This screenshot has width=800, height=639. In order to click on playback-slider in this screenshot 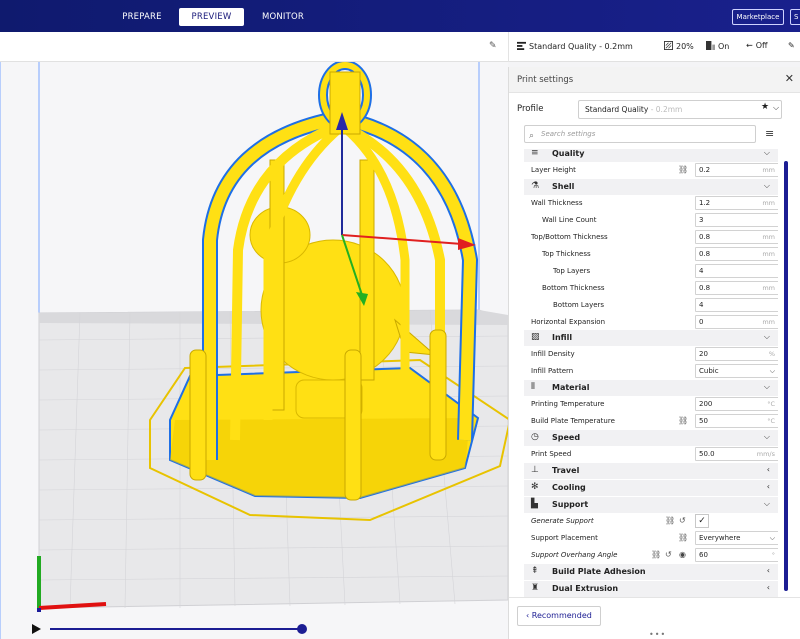, I will do `click(254, 629)`.